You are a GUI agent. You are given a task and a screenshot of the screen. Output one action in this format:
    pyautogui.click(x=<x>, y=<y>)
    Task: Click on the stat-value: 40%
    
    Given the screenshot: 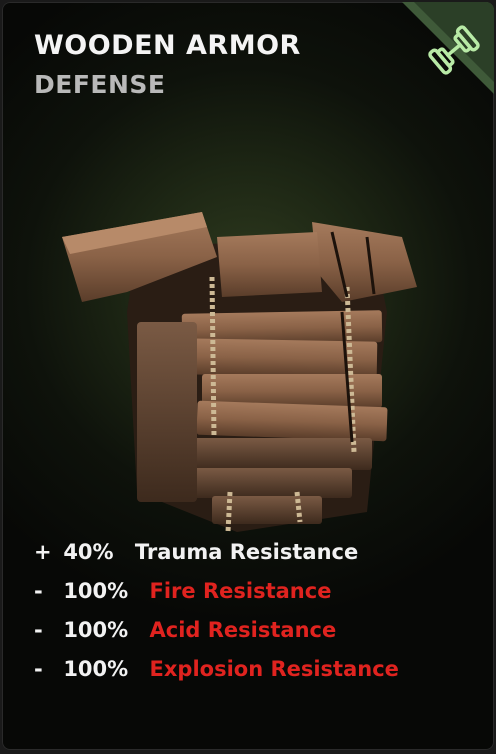 What is the action you would take?
    pyautogui.click(x=88, y=552)
    